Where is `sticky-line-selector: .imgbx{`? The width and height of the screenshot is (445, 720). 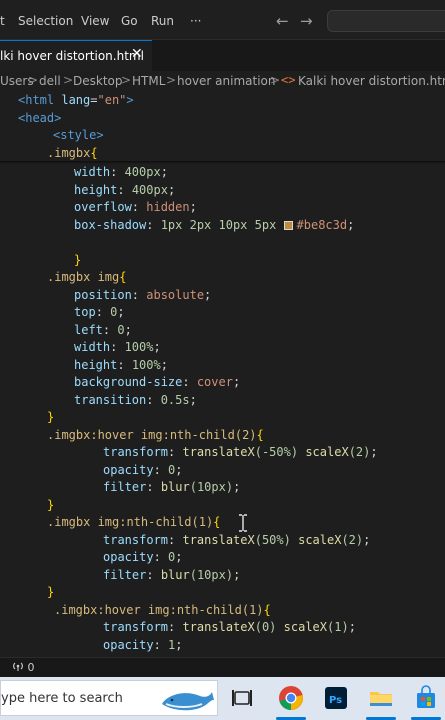 sticky-line-selector: .imgbx{ is located at coordinates (72, 154).